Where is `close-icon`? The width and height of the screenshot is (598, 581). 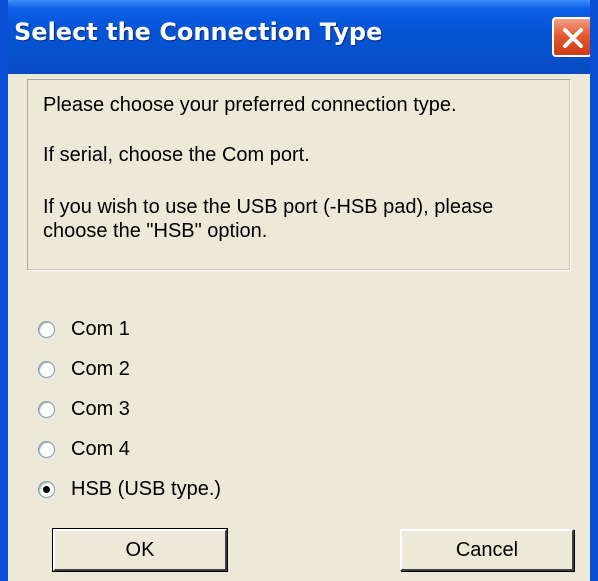 close-icon is located at coordinates (573, 38).